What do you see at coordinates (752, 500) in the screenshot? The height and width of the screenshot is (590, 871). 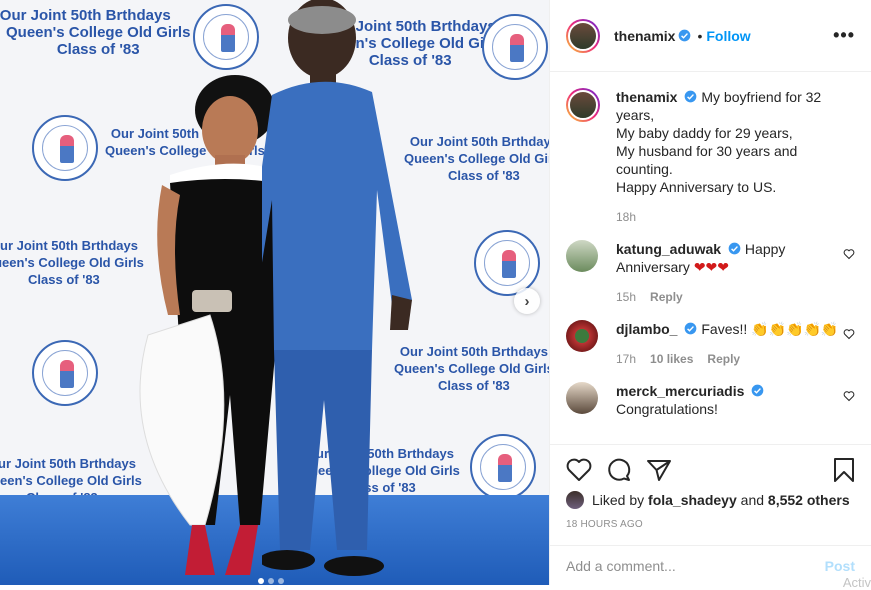 I see `likes-conjunction: and` at bounding box center [752, 500].